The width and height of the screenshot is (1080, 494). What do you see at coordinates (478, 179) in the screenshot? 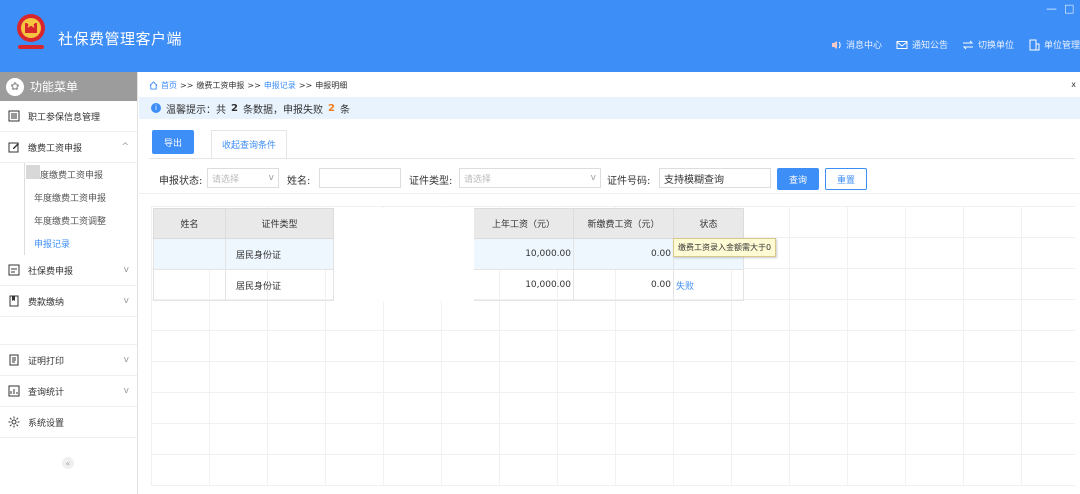
I see `idtype-placeholder: 请选择` at bounding box center [478, 179].